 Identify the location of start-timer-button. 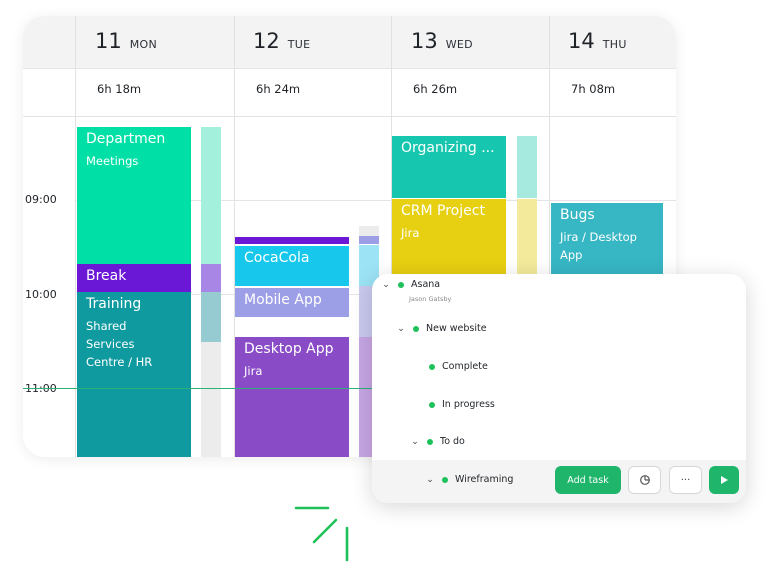
(724, 480).